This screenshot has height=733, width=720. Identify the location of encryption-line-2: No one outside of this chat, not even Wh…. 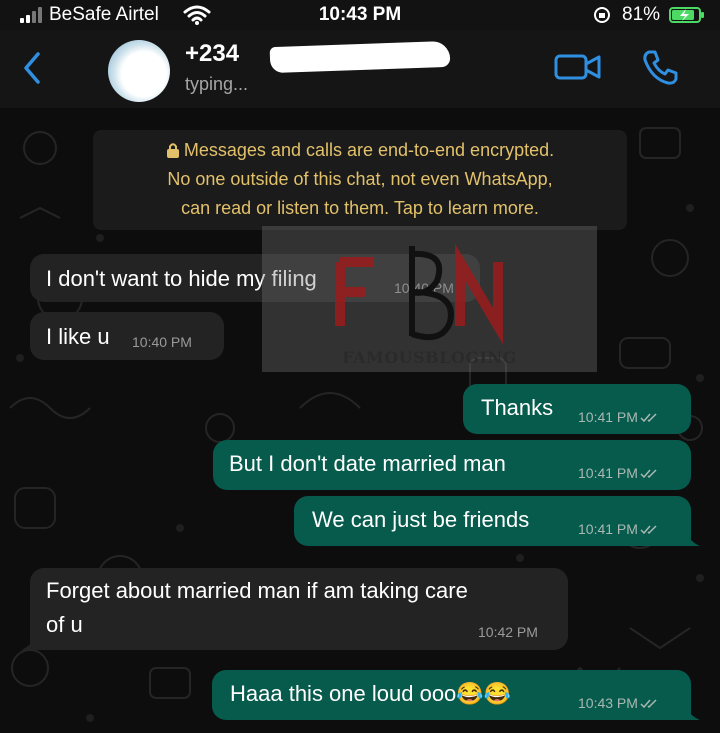
(360, 179).